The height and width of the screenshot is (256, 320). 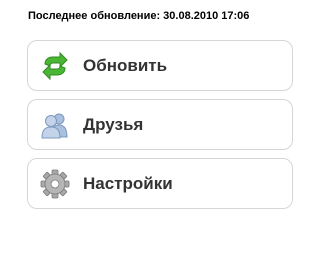 I want to click on last-update-status: Последнее обновление: 30.08.2010 17:06, so click(x=139, y=16).